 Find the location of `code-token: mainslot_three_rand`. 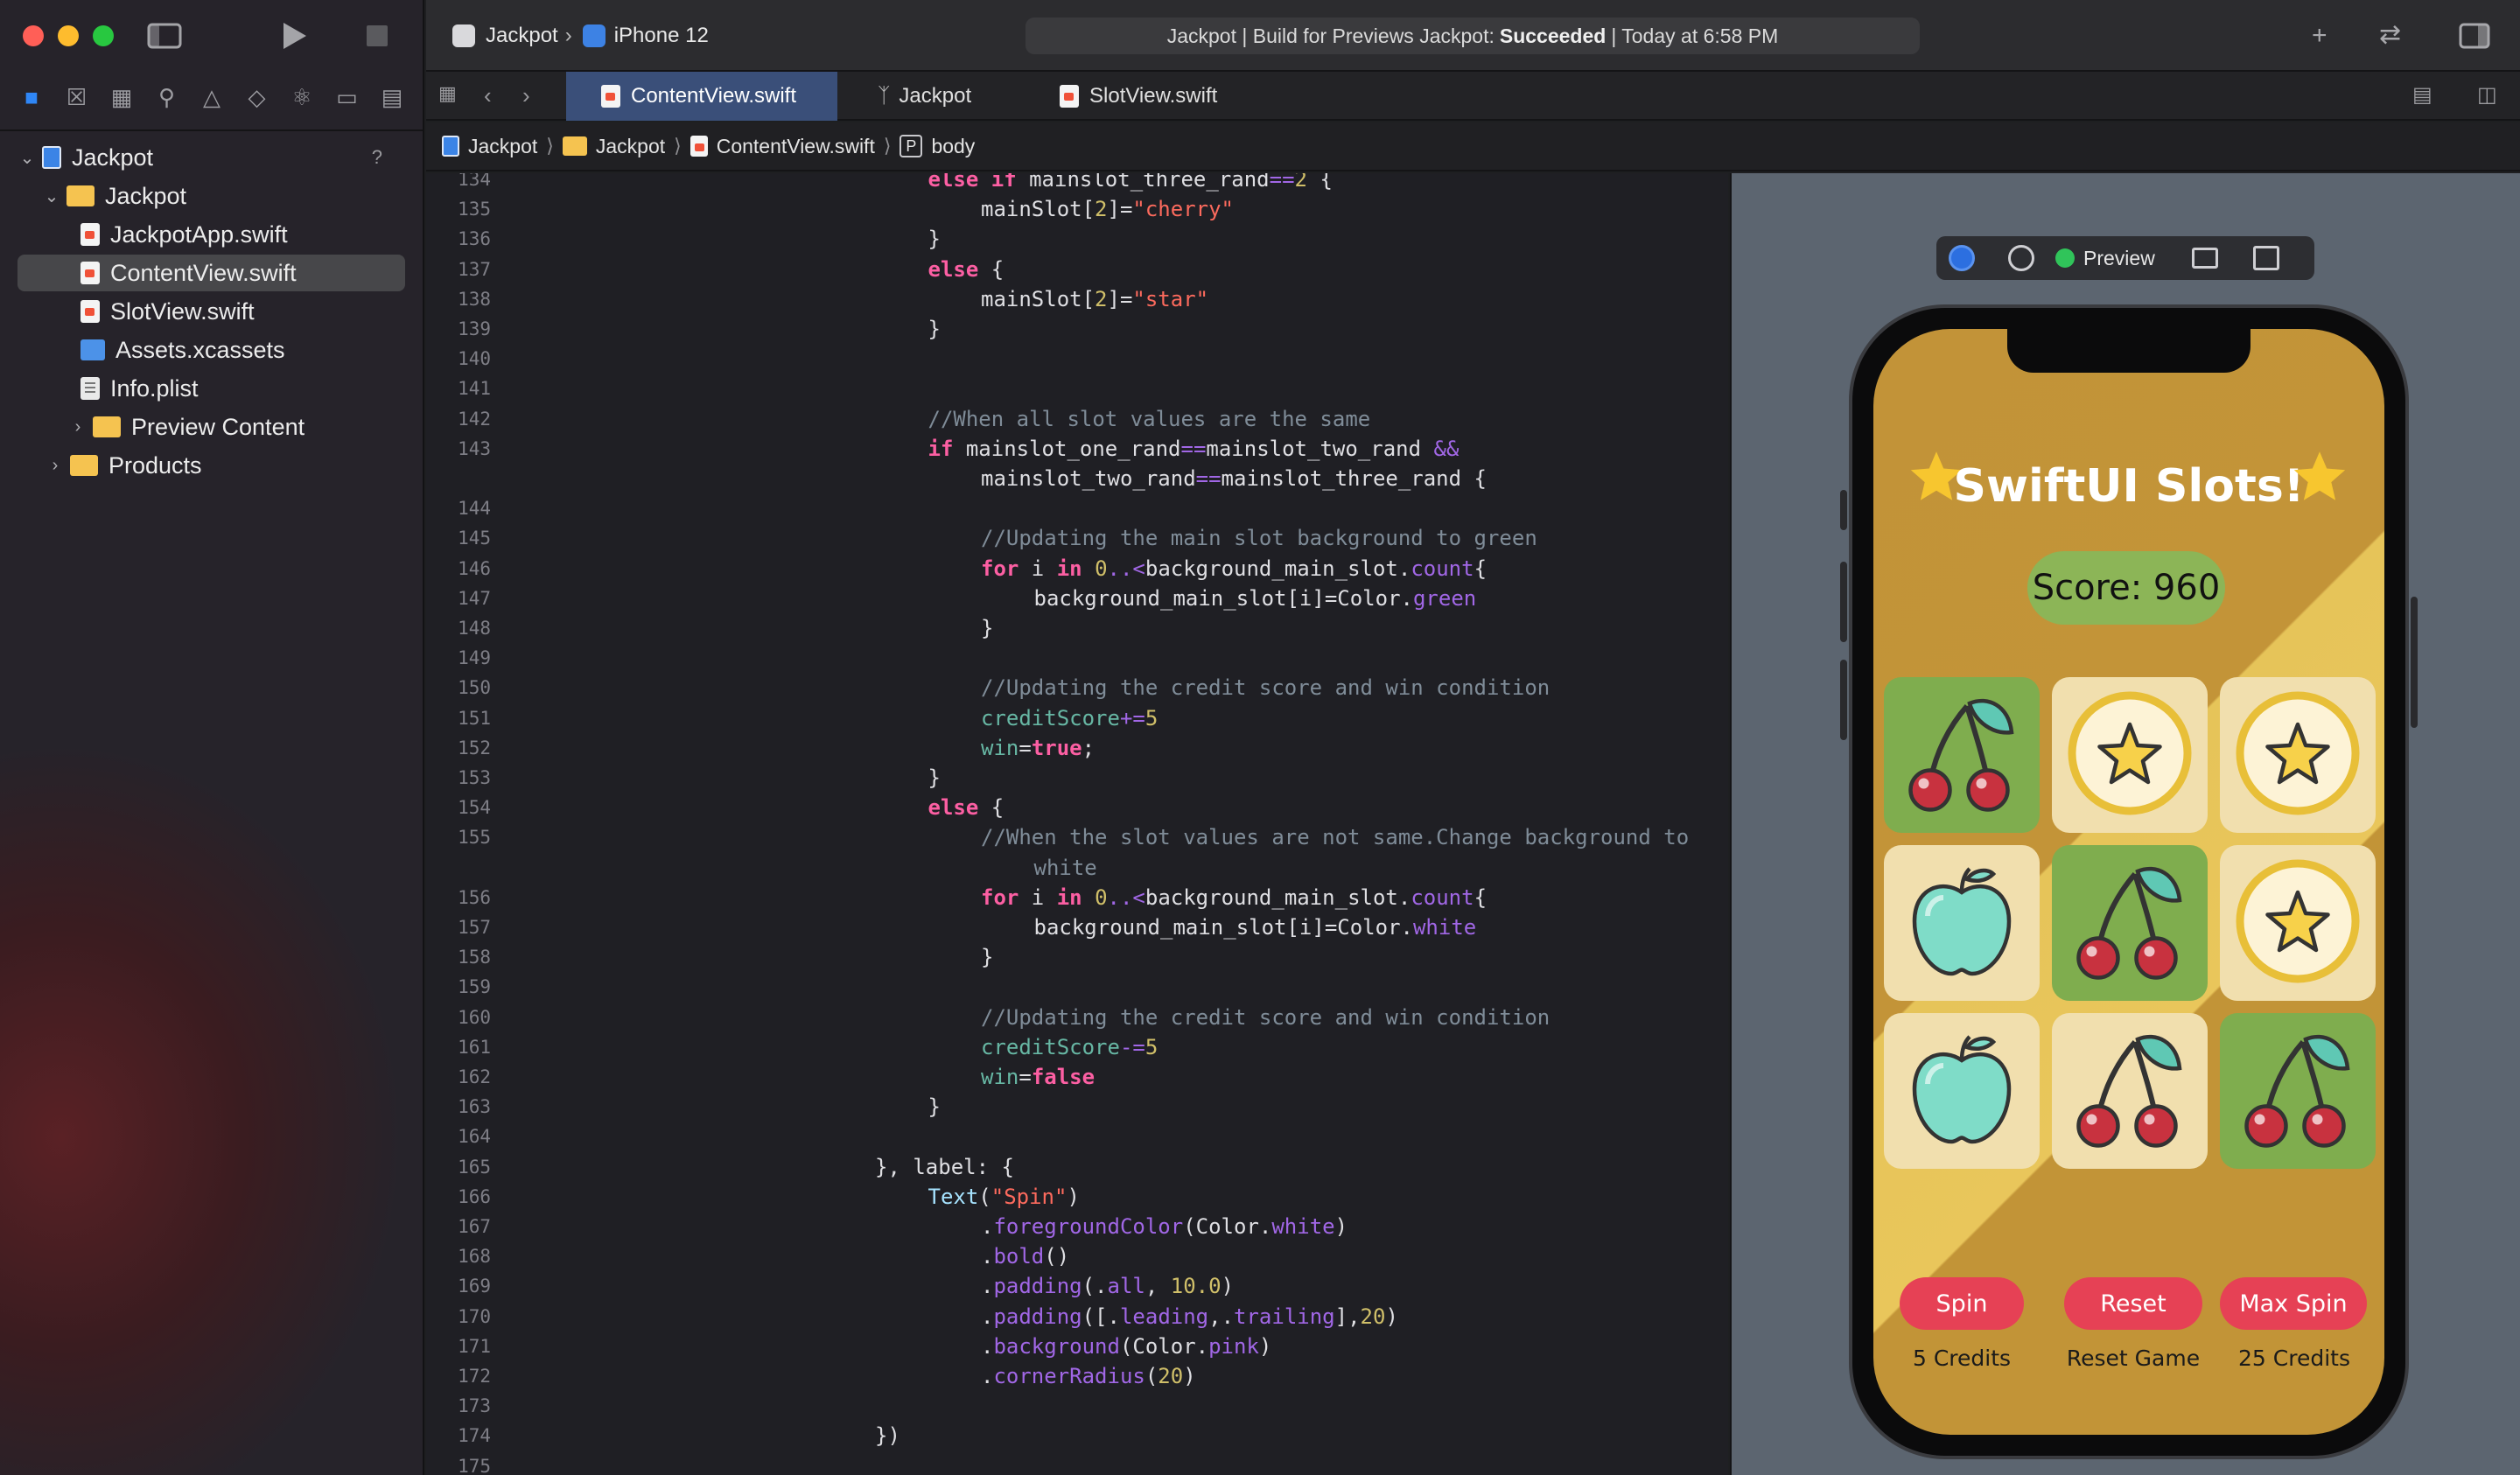

code-token: mainslot_three_rand is located at coordinates (1149, 182).